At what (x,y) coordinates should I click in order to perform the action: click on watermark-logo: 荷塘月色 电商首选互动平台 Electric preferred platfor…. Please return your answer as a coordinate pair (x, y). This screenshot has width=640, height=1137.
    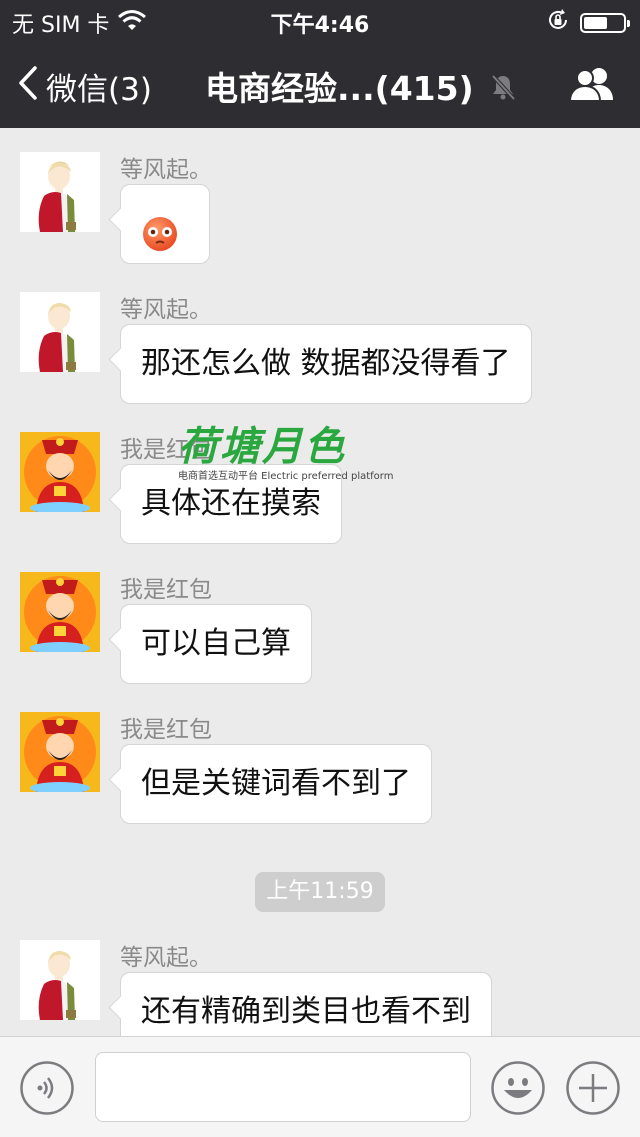
    Looking at the image, I should click on (285, 451).